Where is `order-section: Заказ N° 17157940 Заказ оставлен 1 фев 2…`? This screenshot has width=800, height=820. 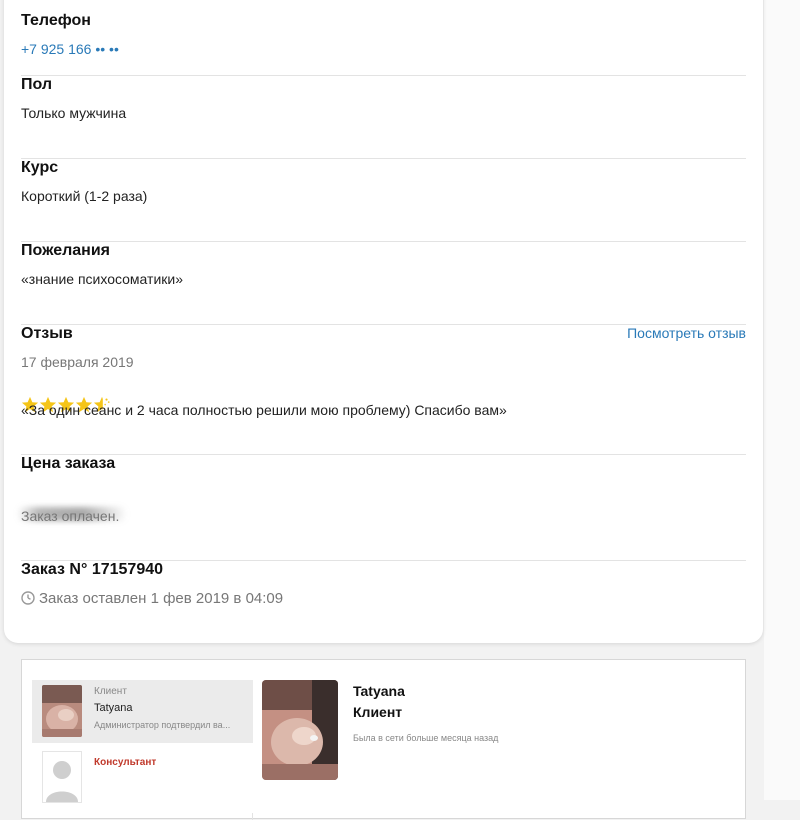 order-section: Заказ N° 17157940 Заказ оставлен 1 фев 2… is located at coordinates (383, 596).